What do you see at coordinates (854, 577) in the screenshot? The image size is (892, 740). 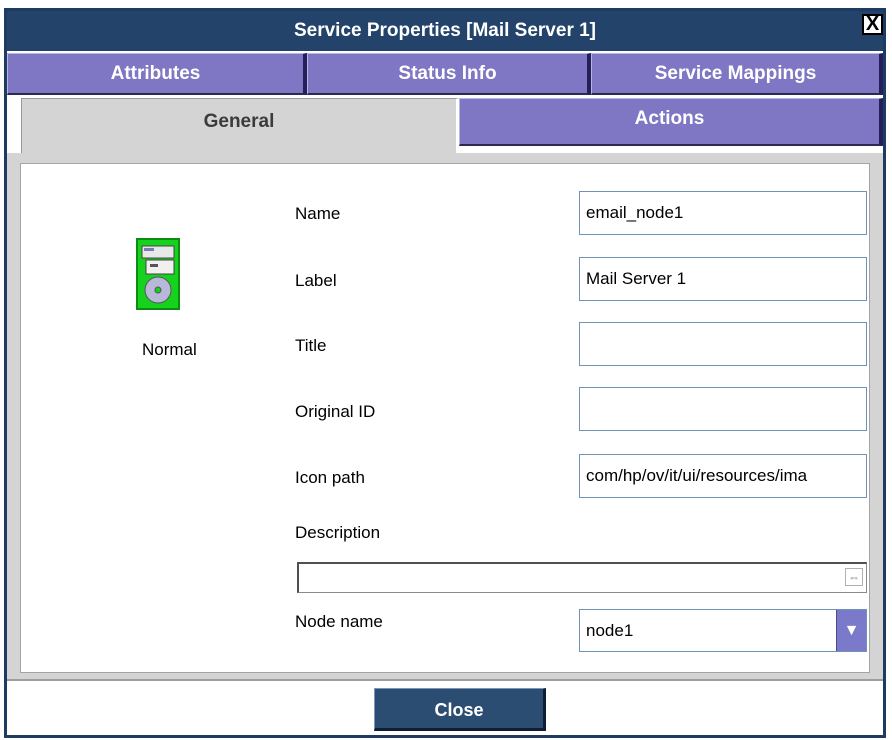 I see `expand-icon: ⇔` at bounding box center [854, 577].